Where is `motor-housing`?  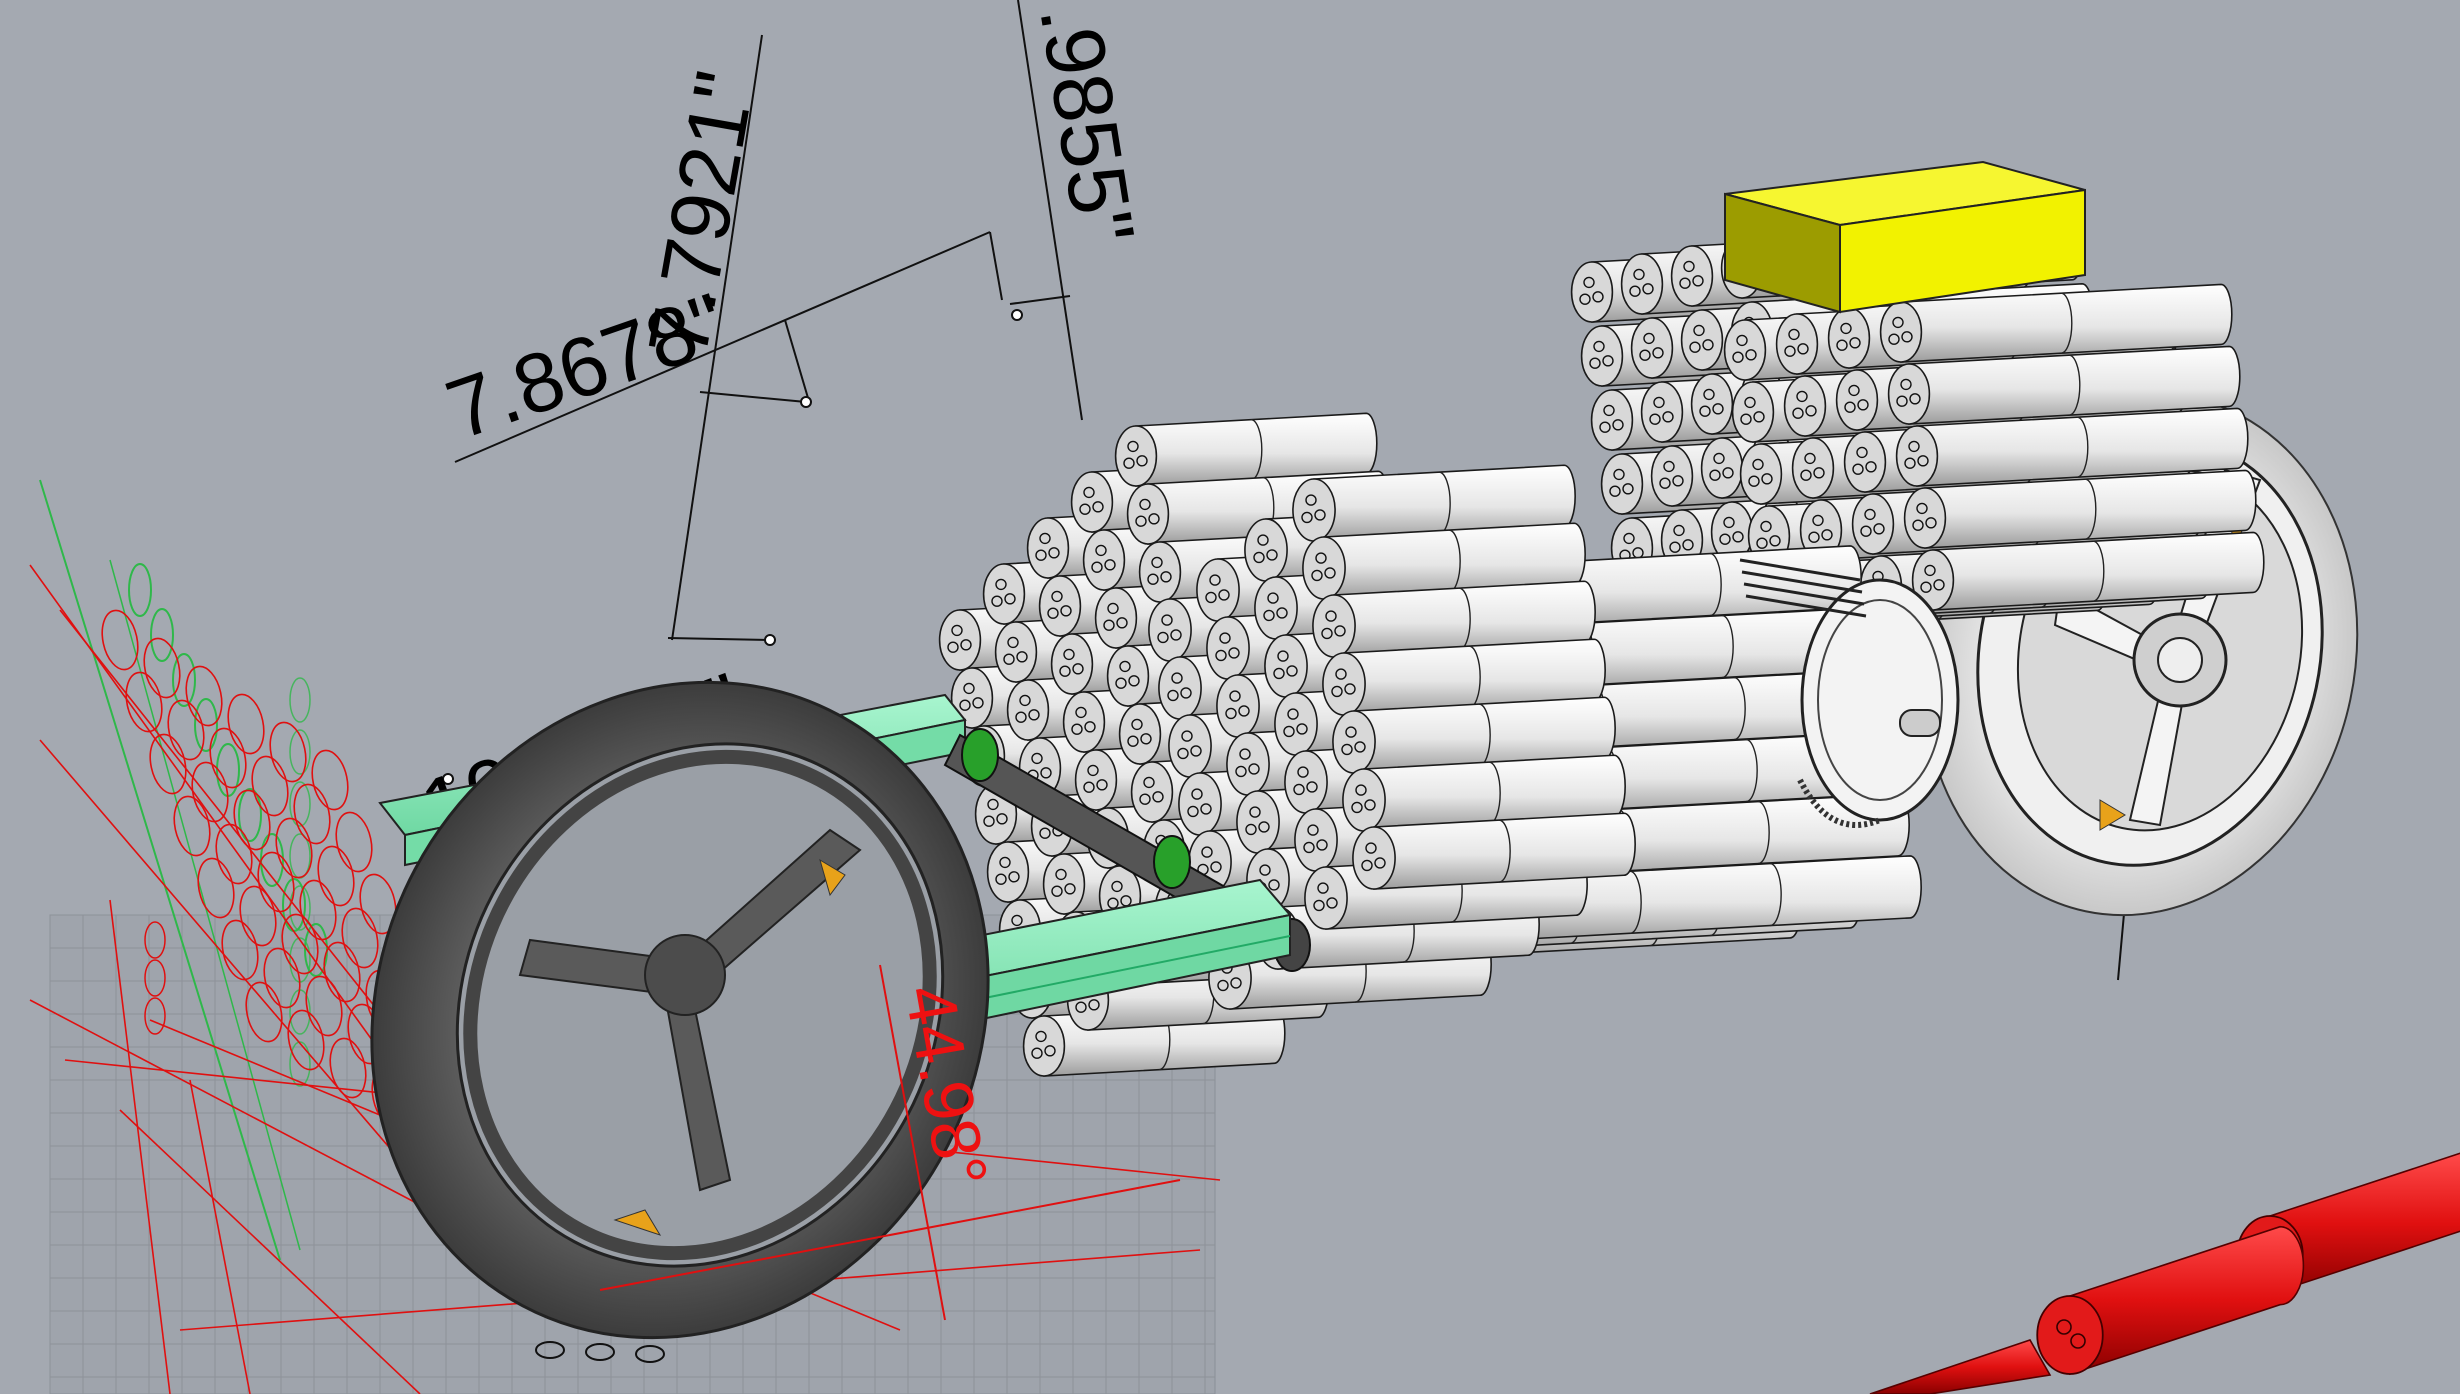 motor-housing is located at coordinates (1880, 700).